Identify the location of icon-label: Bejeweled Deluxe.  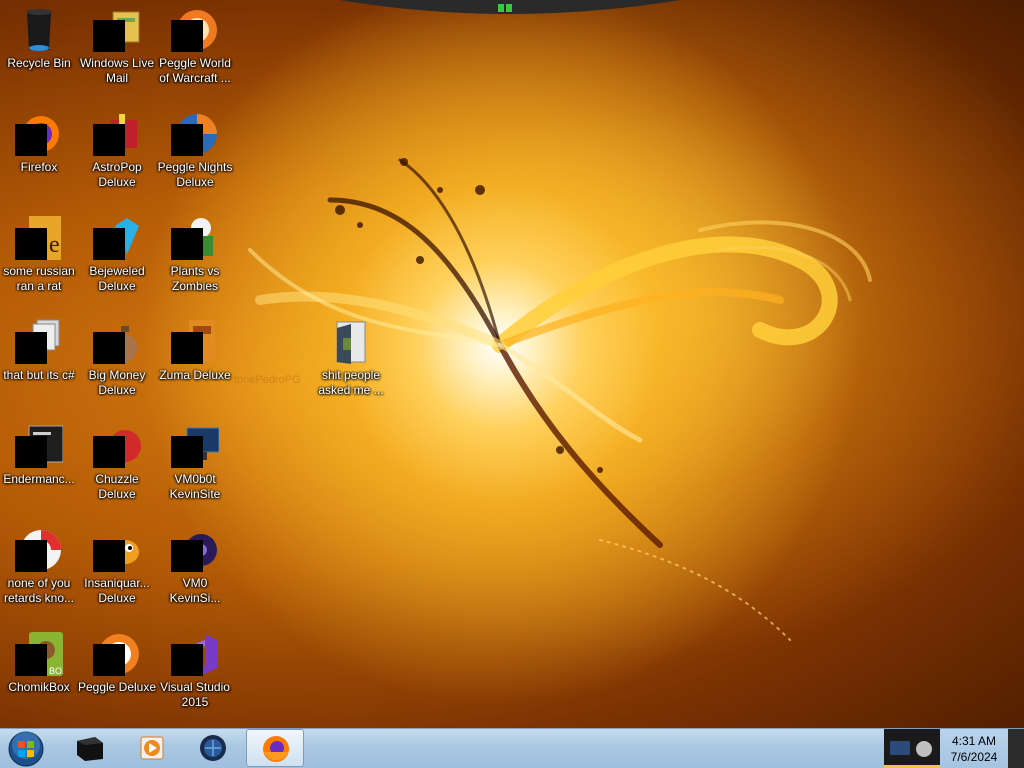
(117, 278).